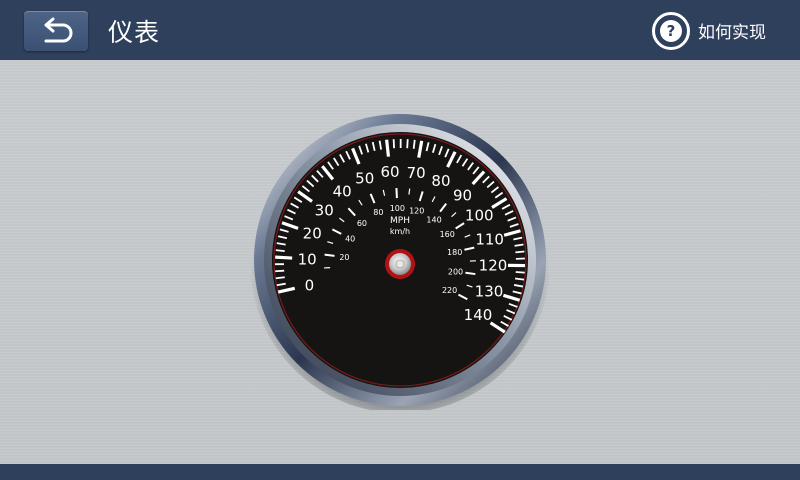  Describe the element at coordinates (409, 191) in the screenshot. I see `kmh-minor-tick` at that location.